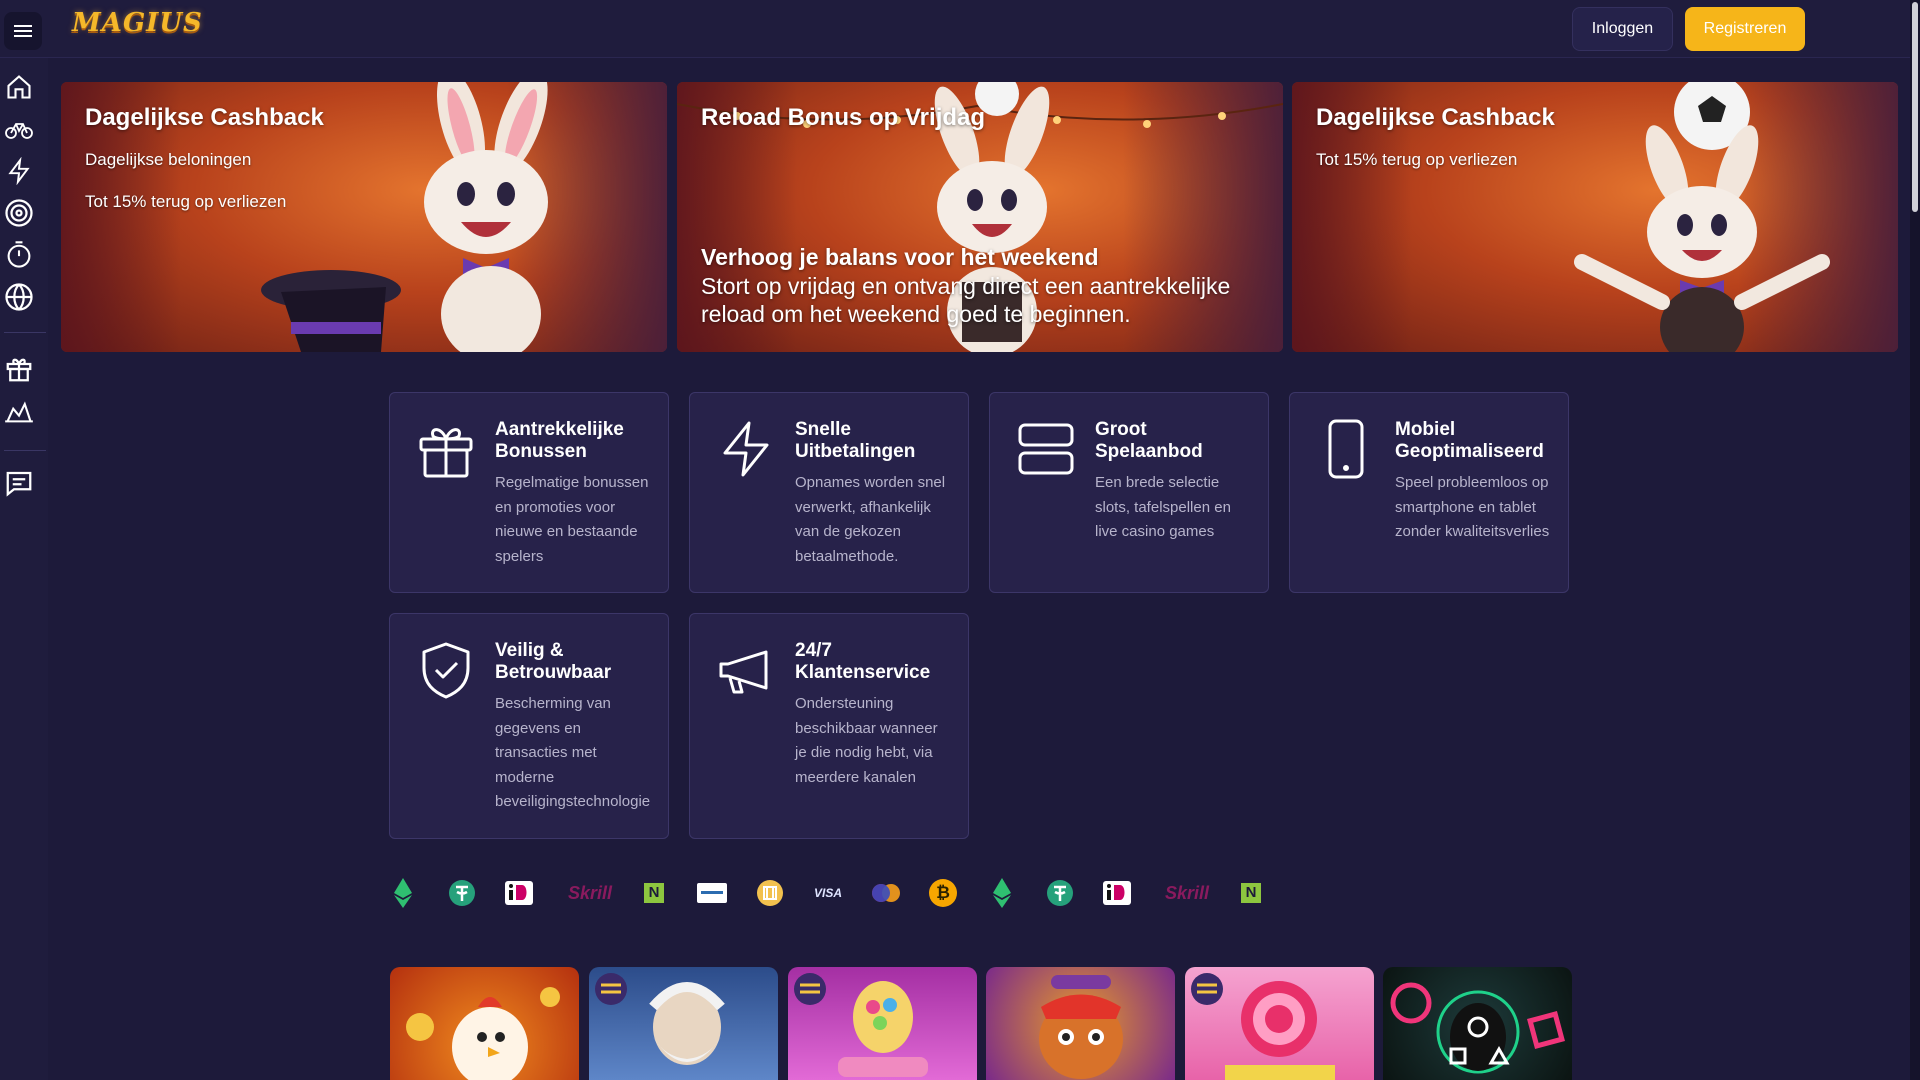 Image resolution: width=1920 pixels, height=1080 pixels. I want to click on menu-toggle-button, so click(23, 31).